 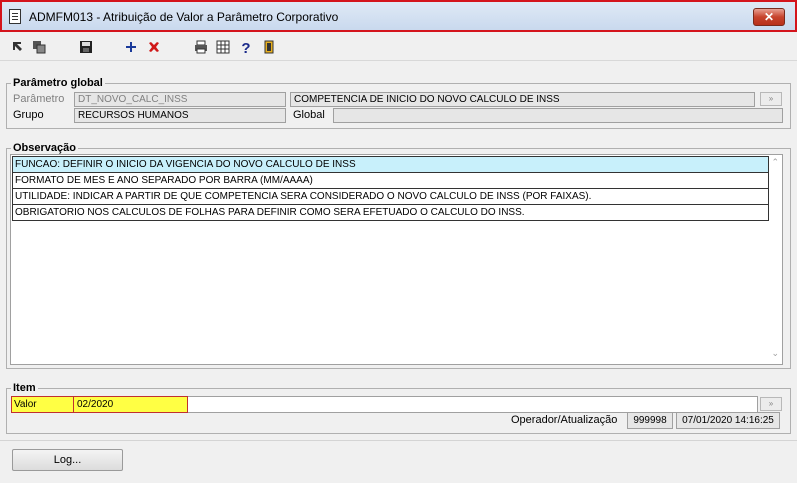 What do you see at coordinates (269, 47) in the screenshot?
I see `exit-icon` at bounding box center [269, 47].